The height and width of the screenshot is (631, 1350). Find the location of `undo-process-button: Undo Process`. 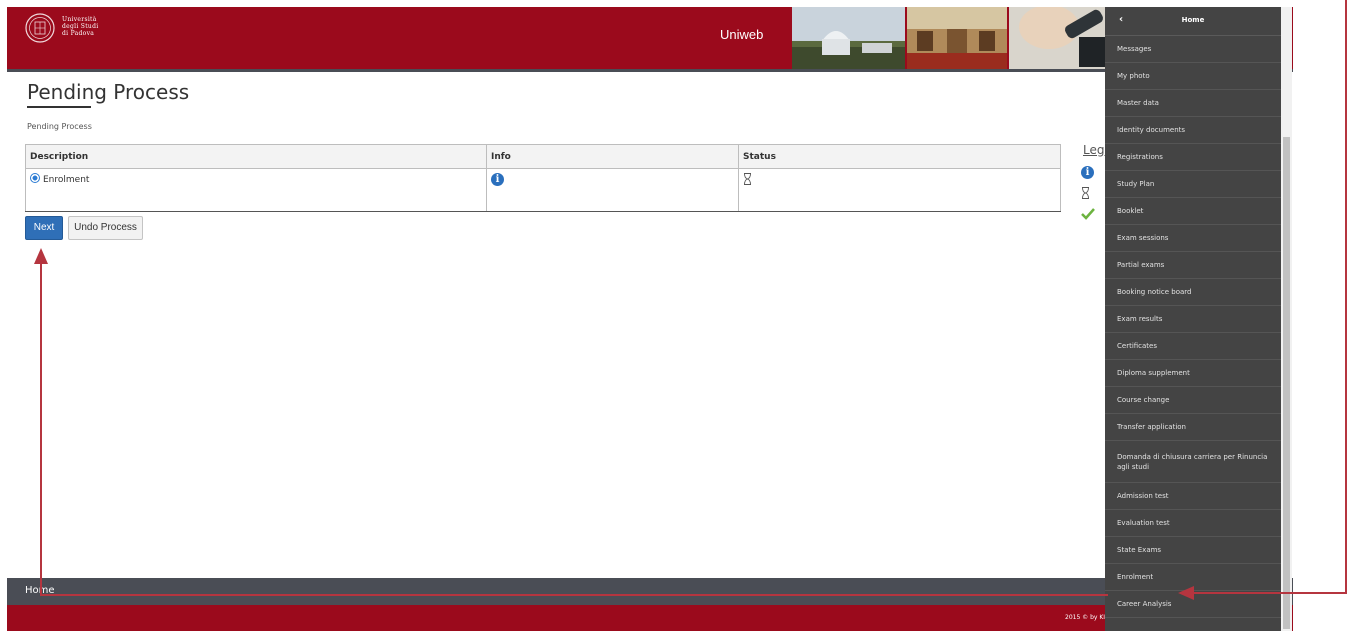

undo-process-button: Undo Process is located at coordinates (105, 228).